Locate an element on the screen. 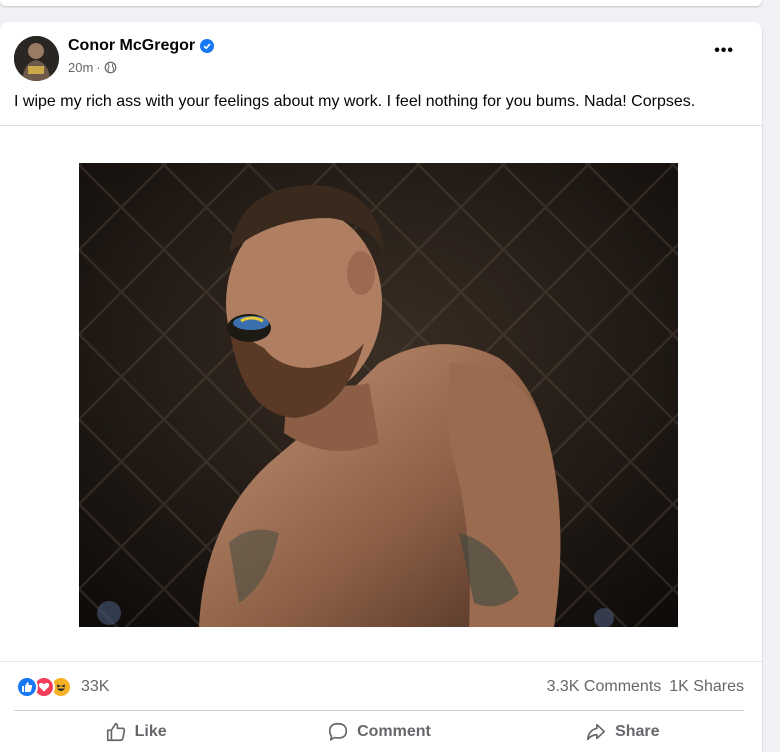  comment-icon is located at coordinates (338, 731).